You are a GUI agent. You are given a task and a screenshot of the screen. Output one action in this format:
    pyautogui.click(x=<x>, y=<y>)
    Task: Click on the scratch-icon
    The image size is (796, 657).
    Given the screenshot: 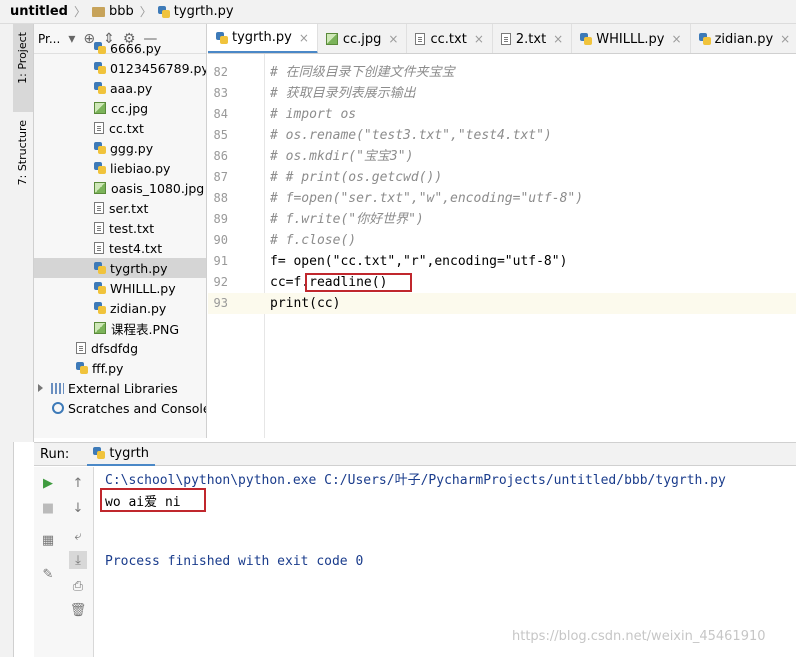 What is the action you would take?
    pyautogui.click(x=58, y=408)
    